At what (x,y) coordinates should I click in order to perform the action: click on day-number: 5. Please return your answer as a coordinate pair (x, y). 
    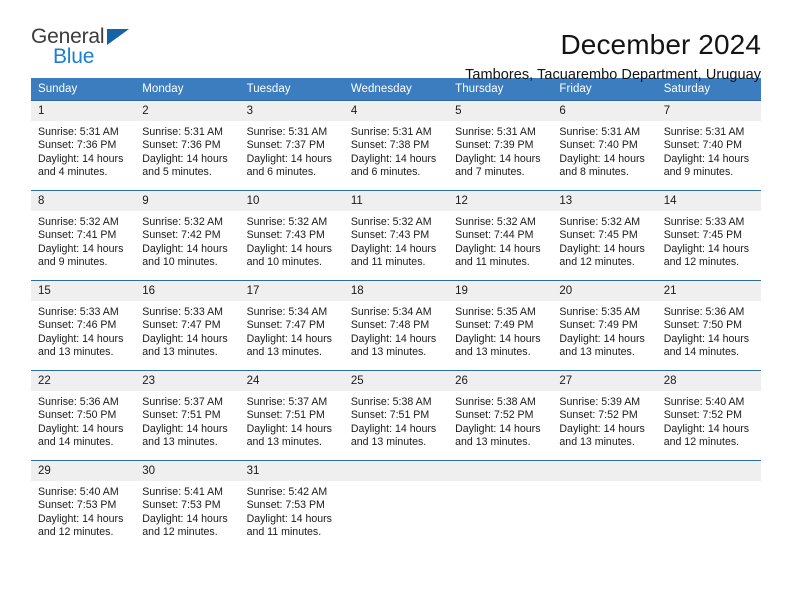
    Looking at the image, I should click on (500, 111).